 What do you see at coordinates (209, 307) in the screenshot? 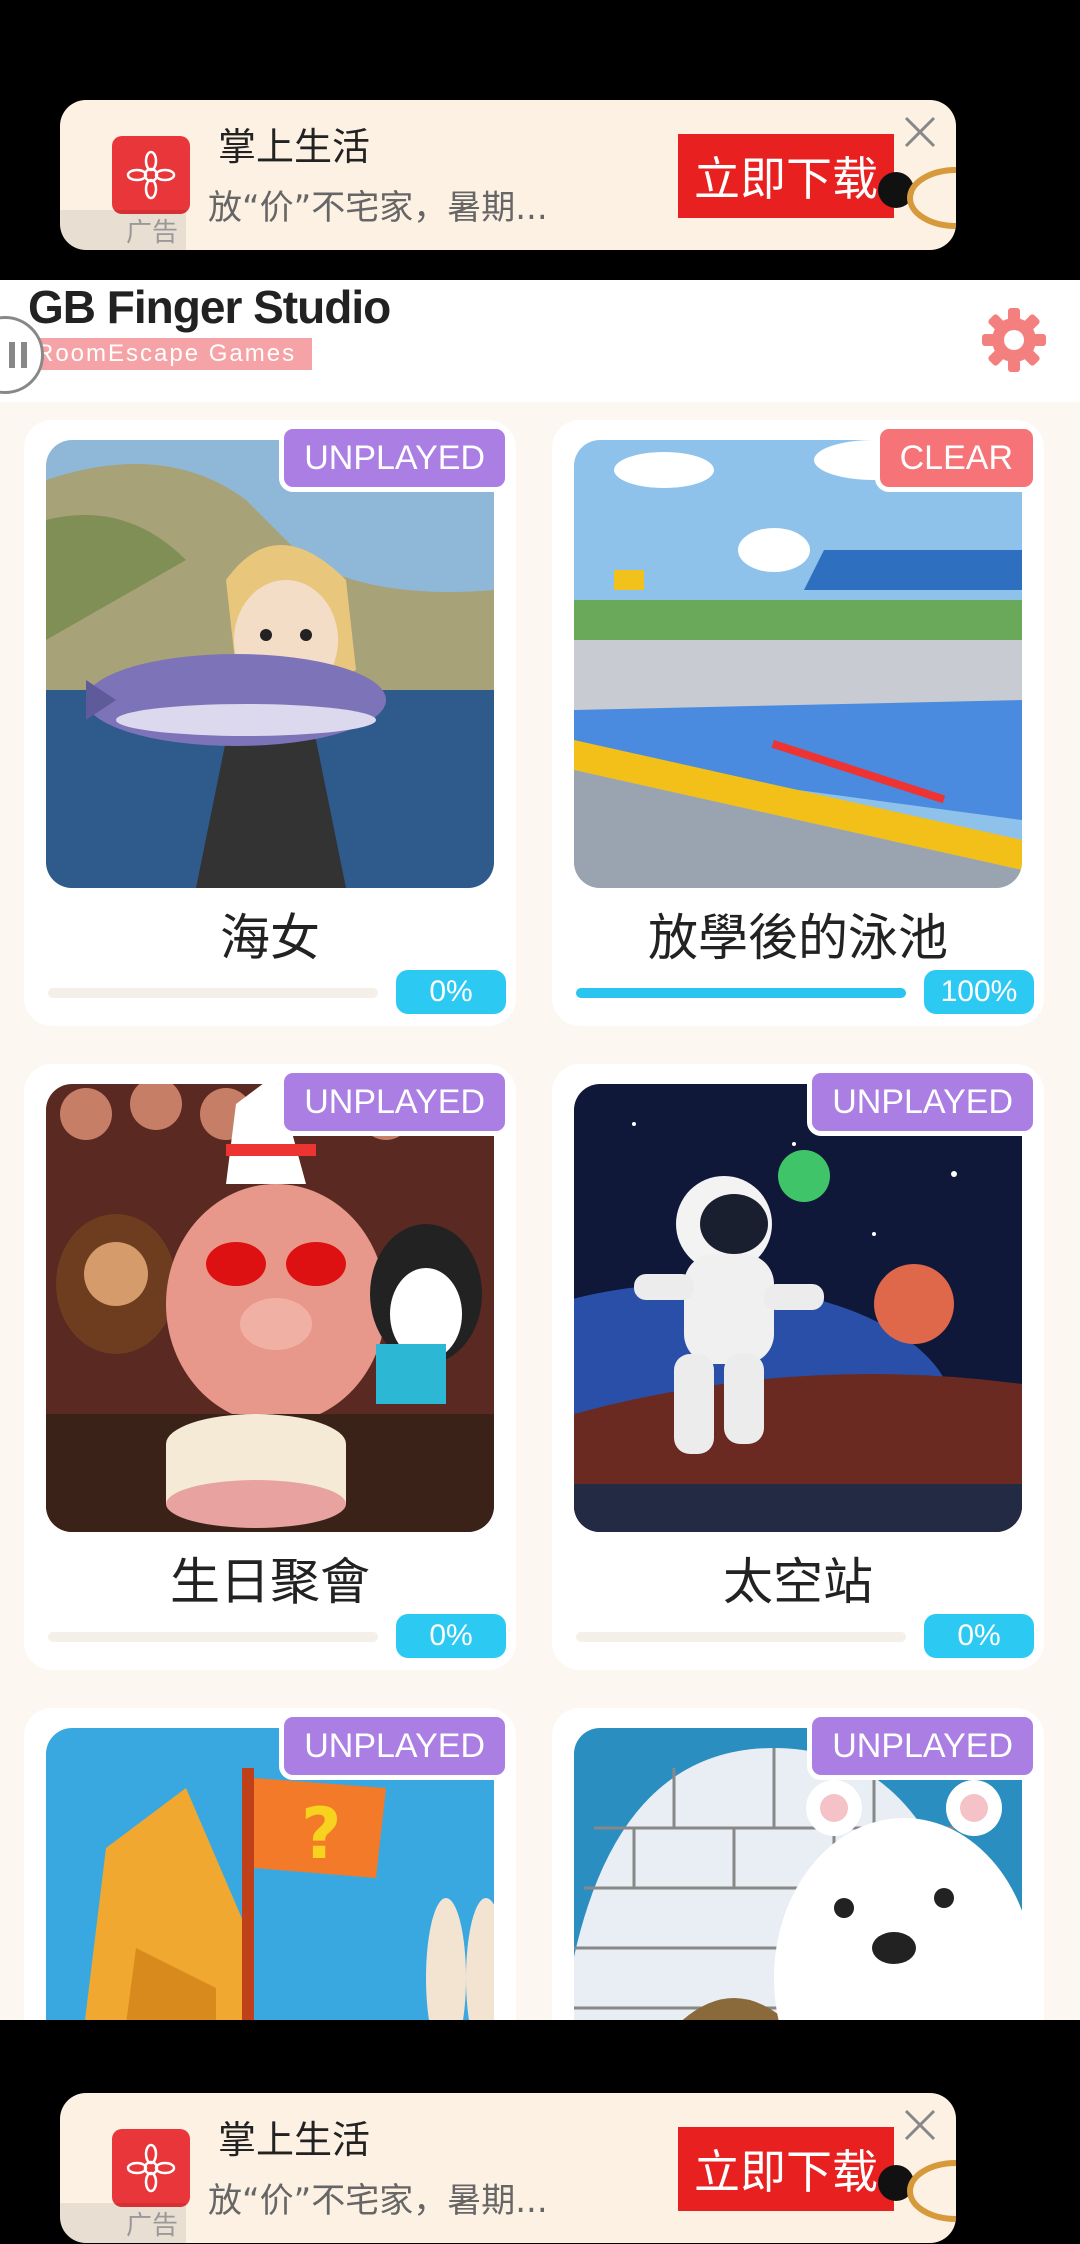
I see `studio-title: GB Finger Studio` at bounding box center [209, 307].